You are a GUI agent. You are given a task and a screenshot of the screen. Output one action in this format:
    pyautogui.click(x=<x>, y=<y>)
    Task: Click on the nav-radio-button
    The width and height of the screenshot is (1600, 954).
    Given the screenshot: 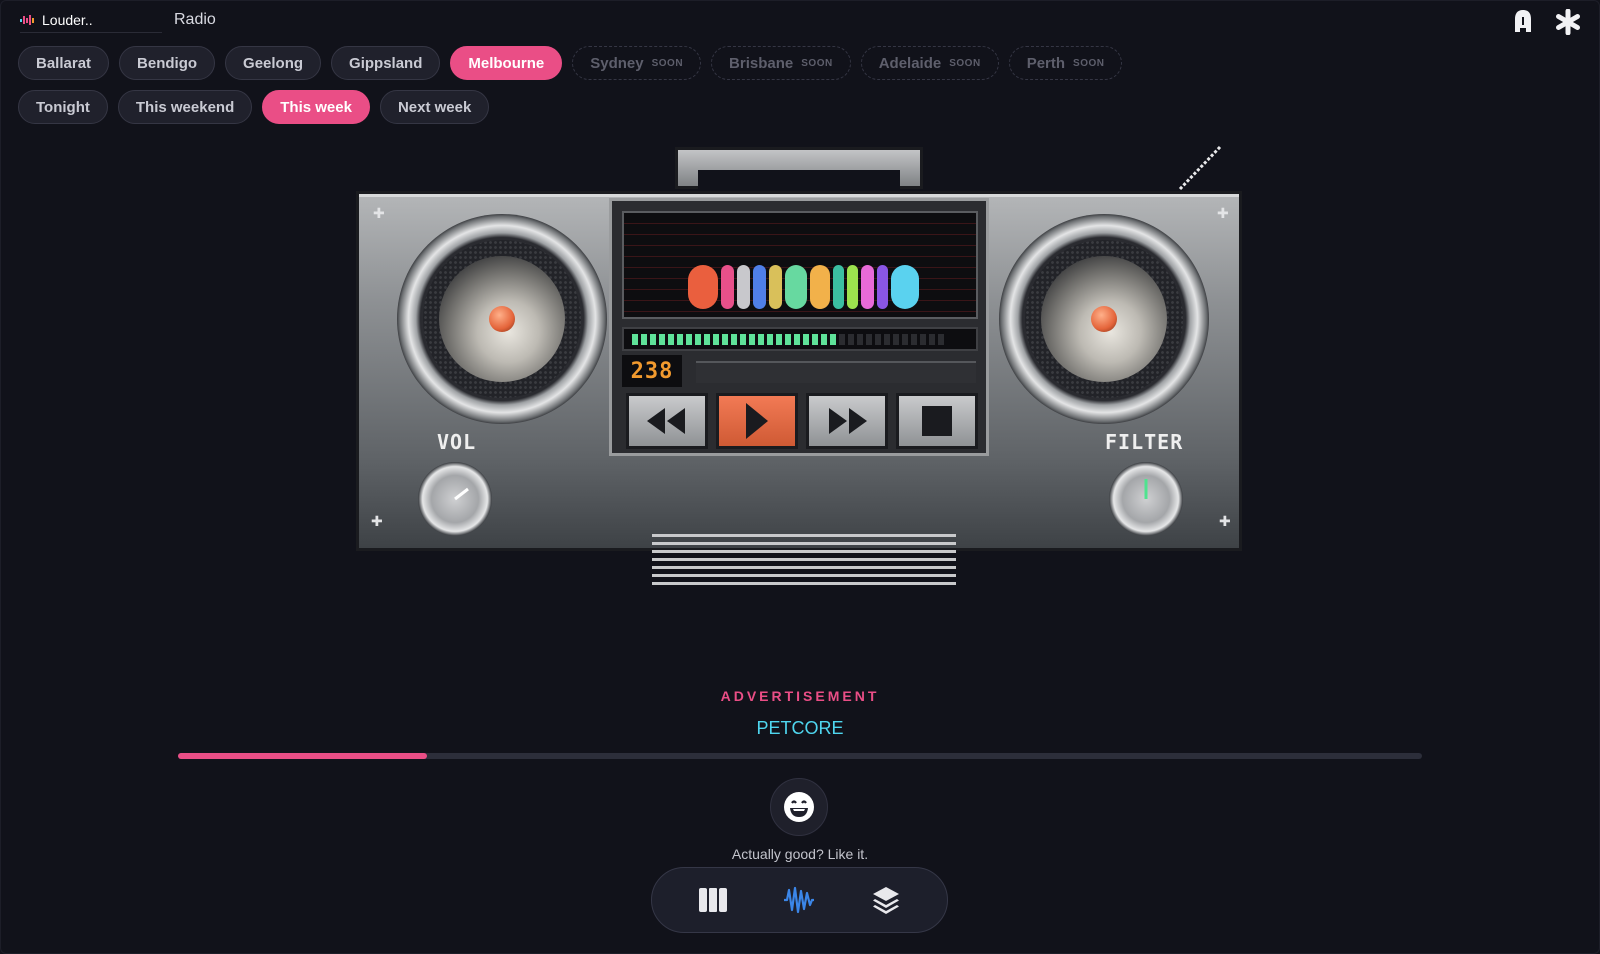 What is the action you would take?
    pyautogui.click(x=799, y=900)
    